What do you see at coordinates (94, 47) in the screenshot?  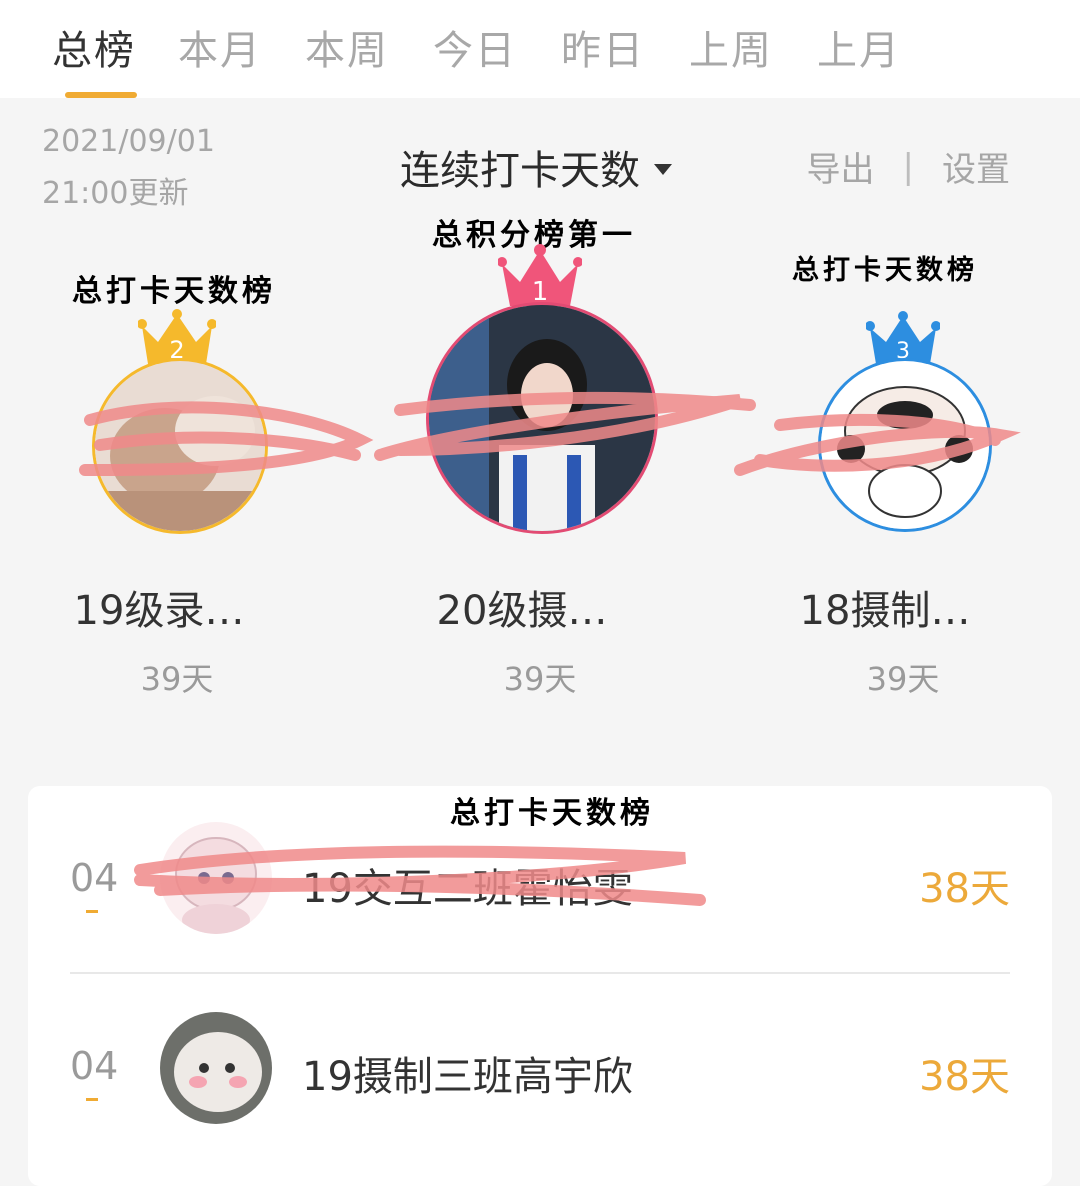 I see `tab-overall: 总榜` at bounding box center [94, 47].